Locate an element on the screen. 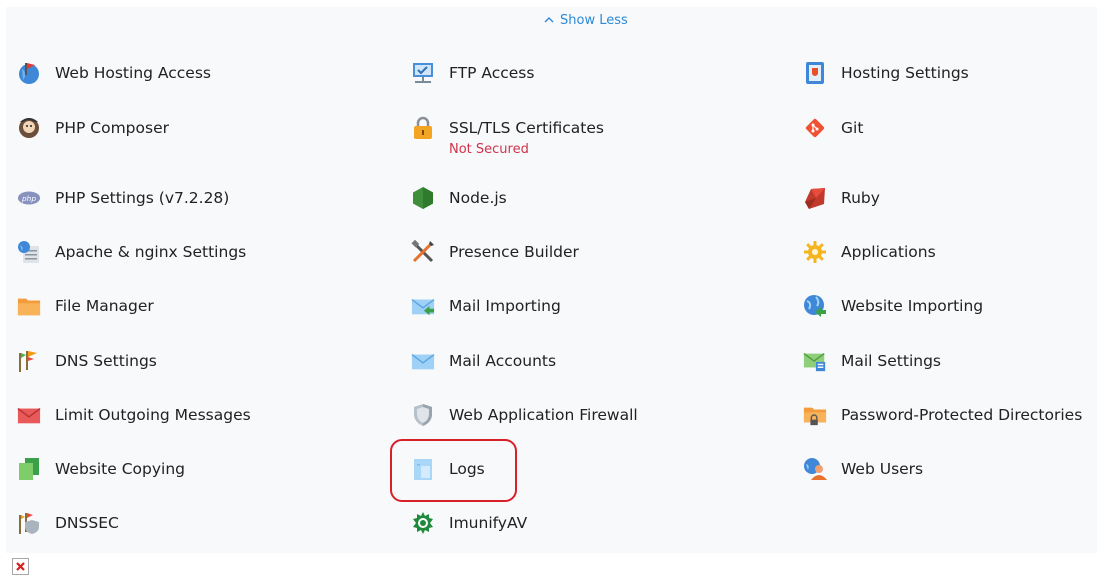 Image resolution: width=1097 pixels, height=584 pixels. tool-label: Web Hosting Access is located at coordinates (133, 73).